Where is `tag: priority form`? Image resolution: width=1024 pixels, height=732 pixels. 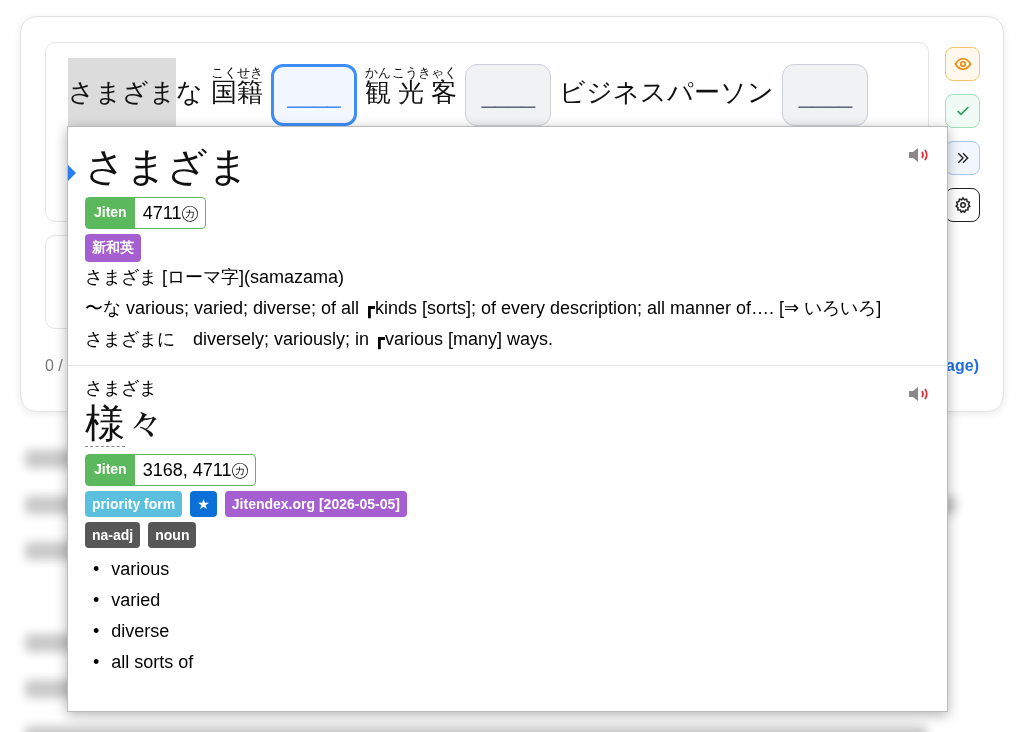 tag: priority form is located at coordinates (134, 504).